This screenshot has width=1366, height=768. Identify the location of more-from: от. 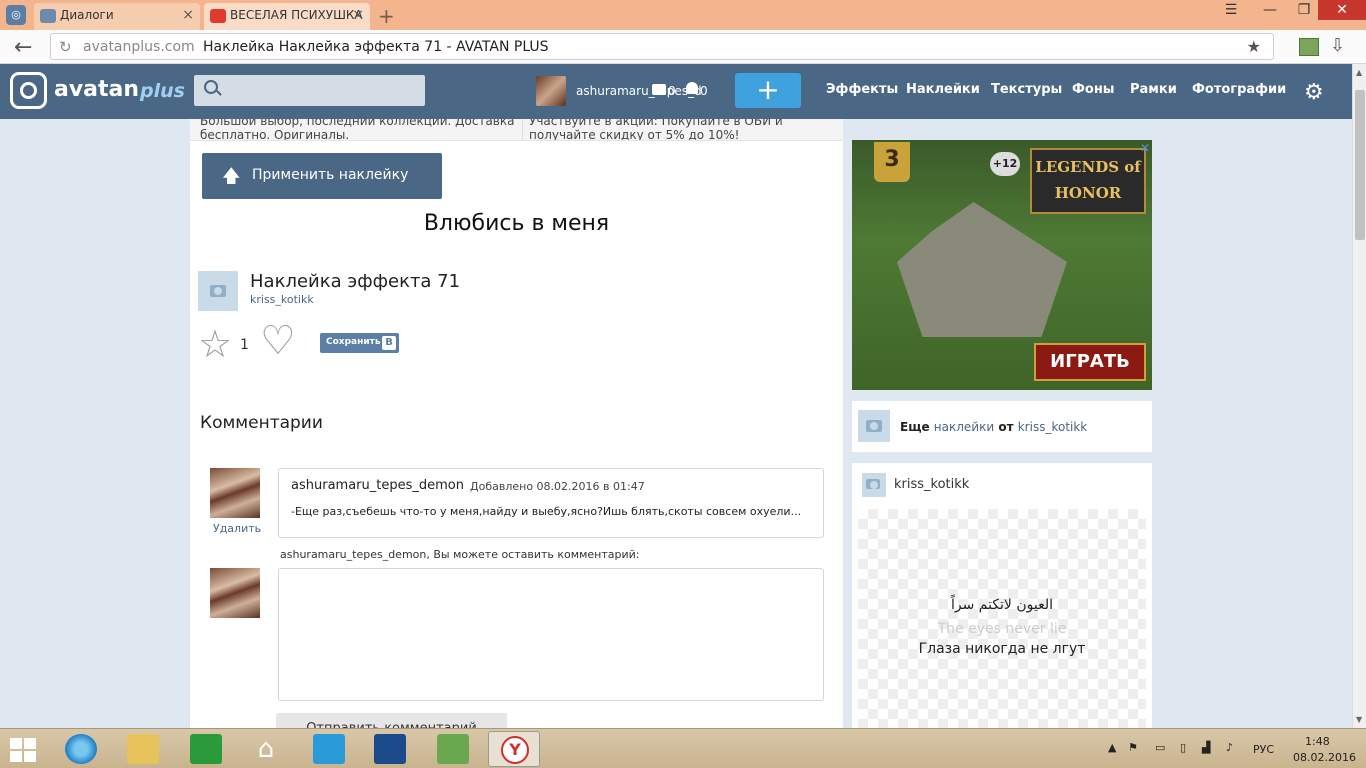
(1006, 427).